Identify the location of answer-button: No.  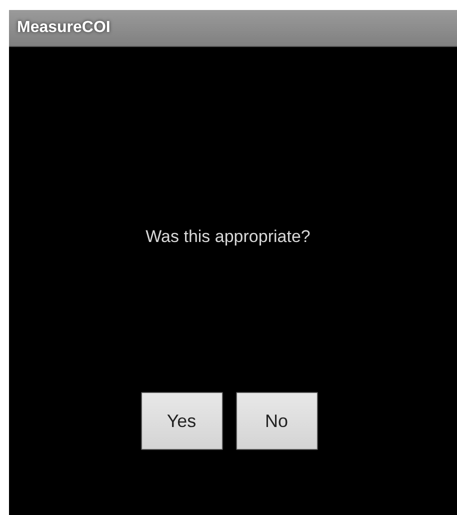
(277, 421).